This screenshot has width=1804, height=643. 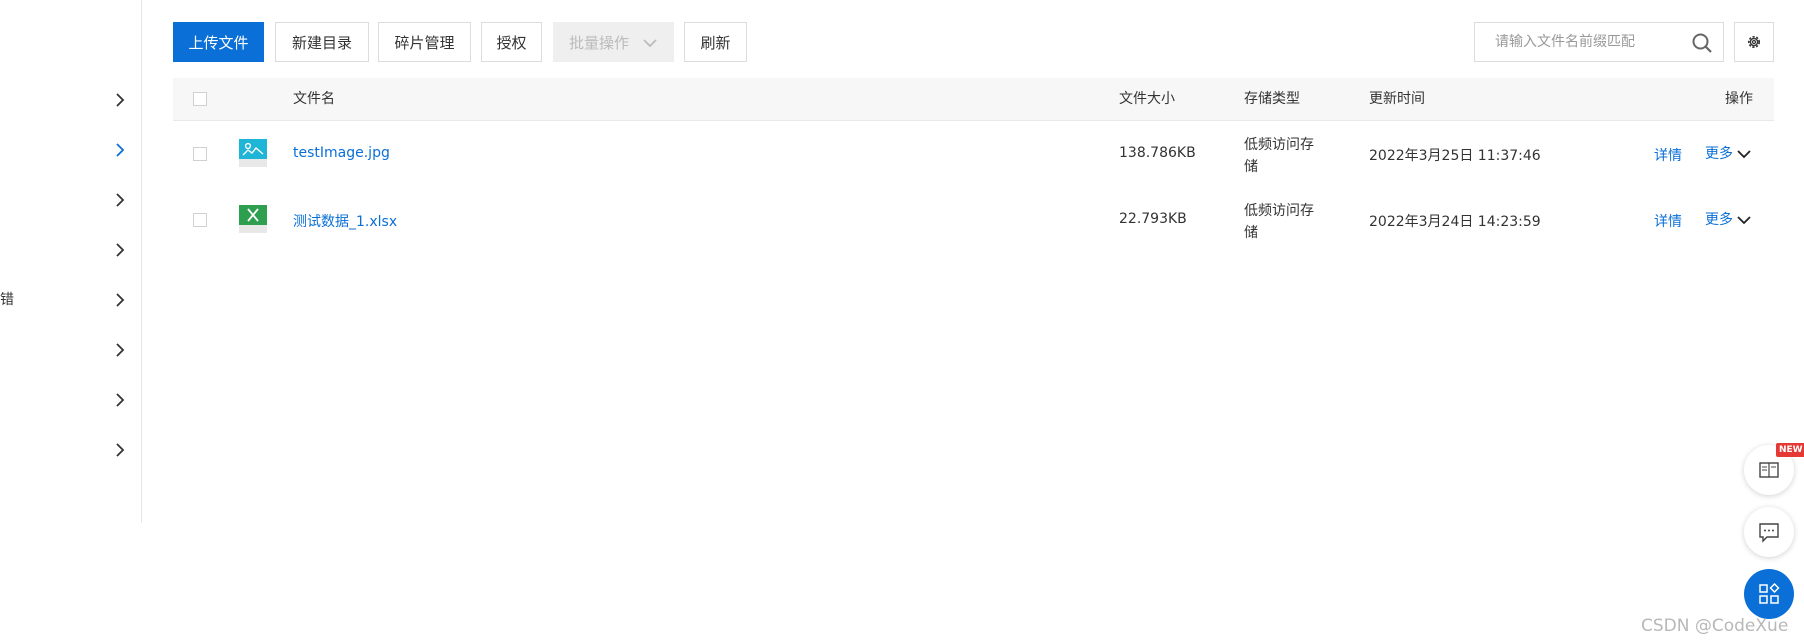 What do you see at coordinates (424, 42) in the screenshot?
I see `fragment-management-button: 碎片管理` at bounding box center [424, 42].